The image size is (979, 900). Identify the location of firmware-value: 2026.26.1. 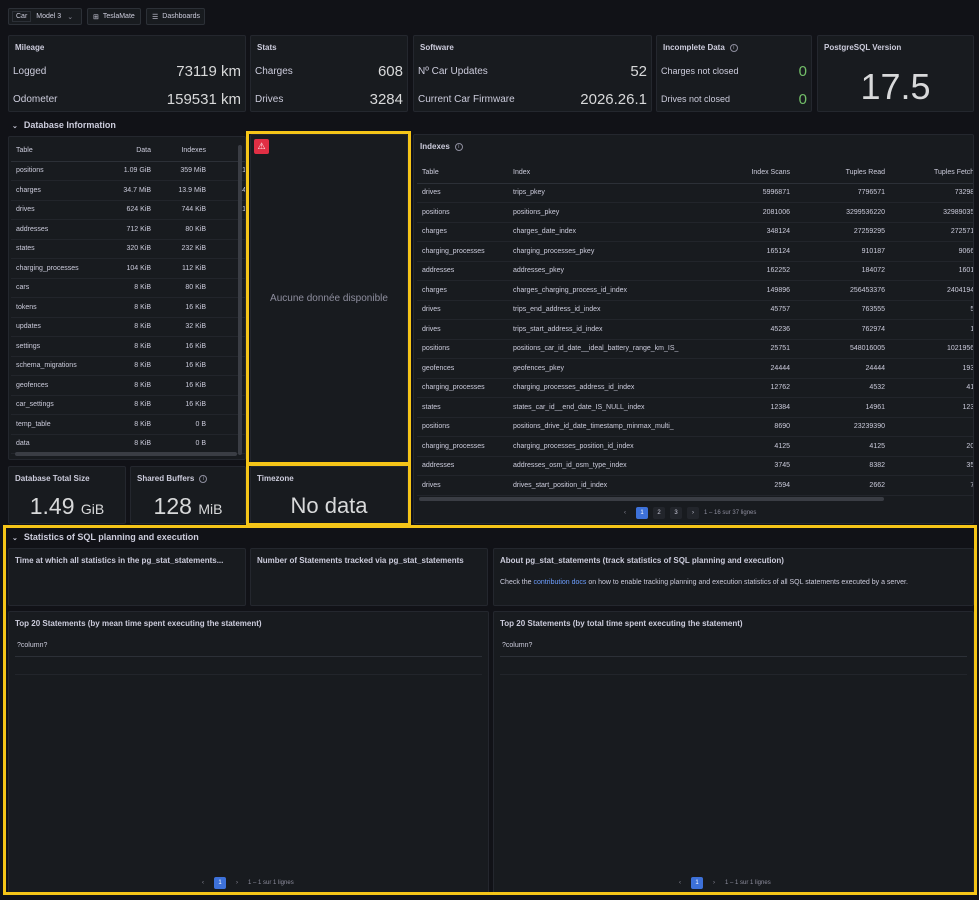
(613, 99).